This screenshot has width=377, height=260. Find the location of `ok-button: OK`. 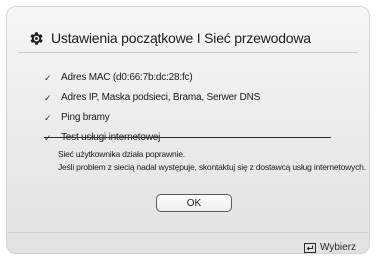

ok-button: OK is located at coordinates (194, 203).